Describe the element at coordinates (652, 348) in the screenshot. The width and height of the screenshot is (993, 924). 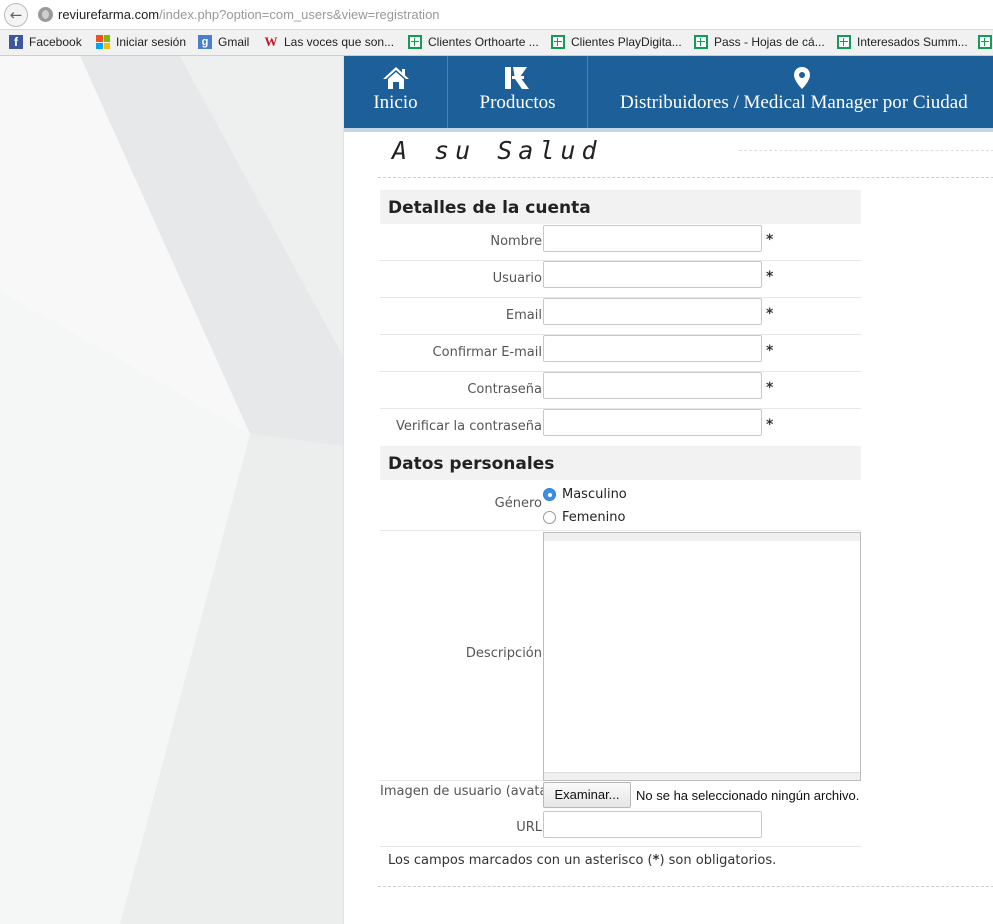
I see `confirm-email-input` at that location.